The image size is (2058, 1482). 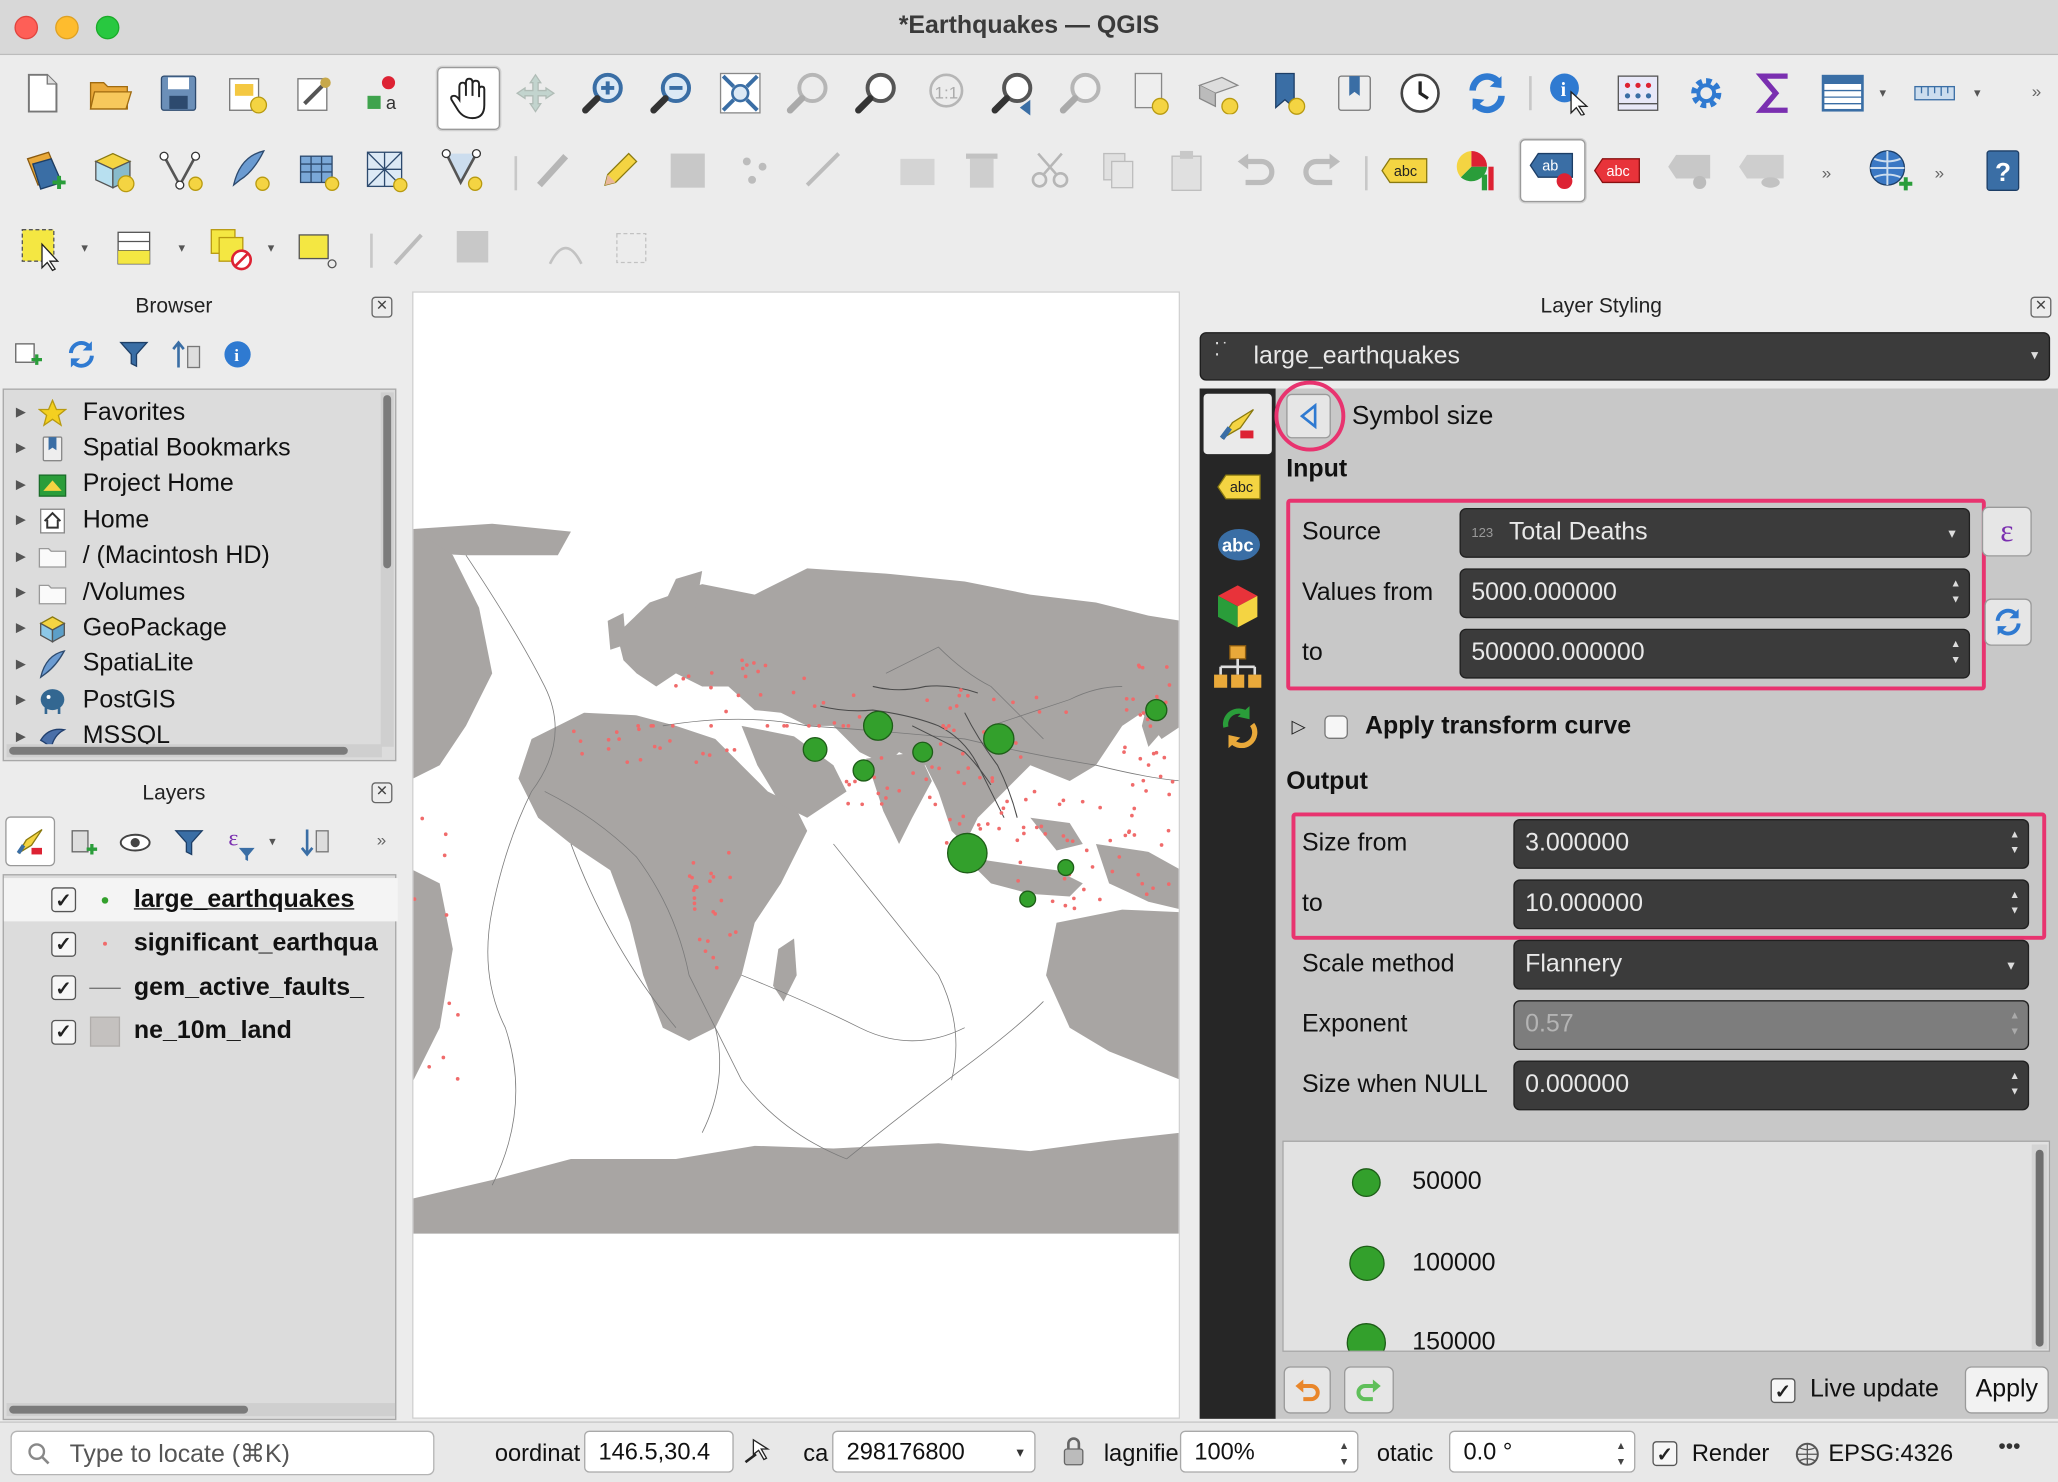 I want to click on new-virtual-layer-icon, so click(x=317, y=170).